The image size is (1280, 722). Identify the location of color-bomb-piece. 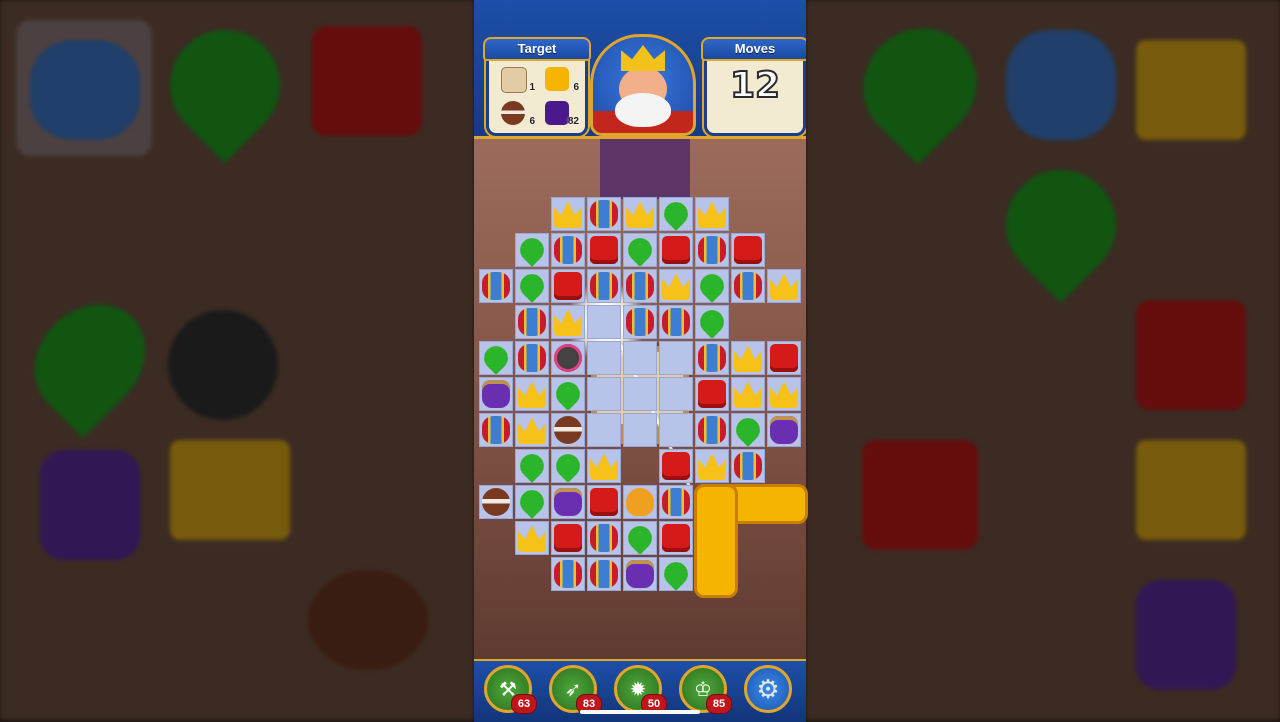
(568, 358).